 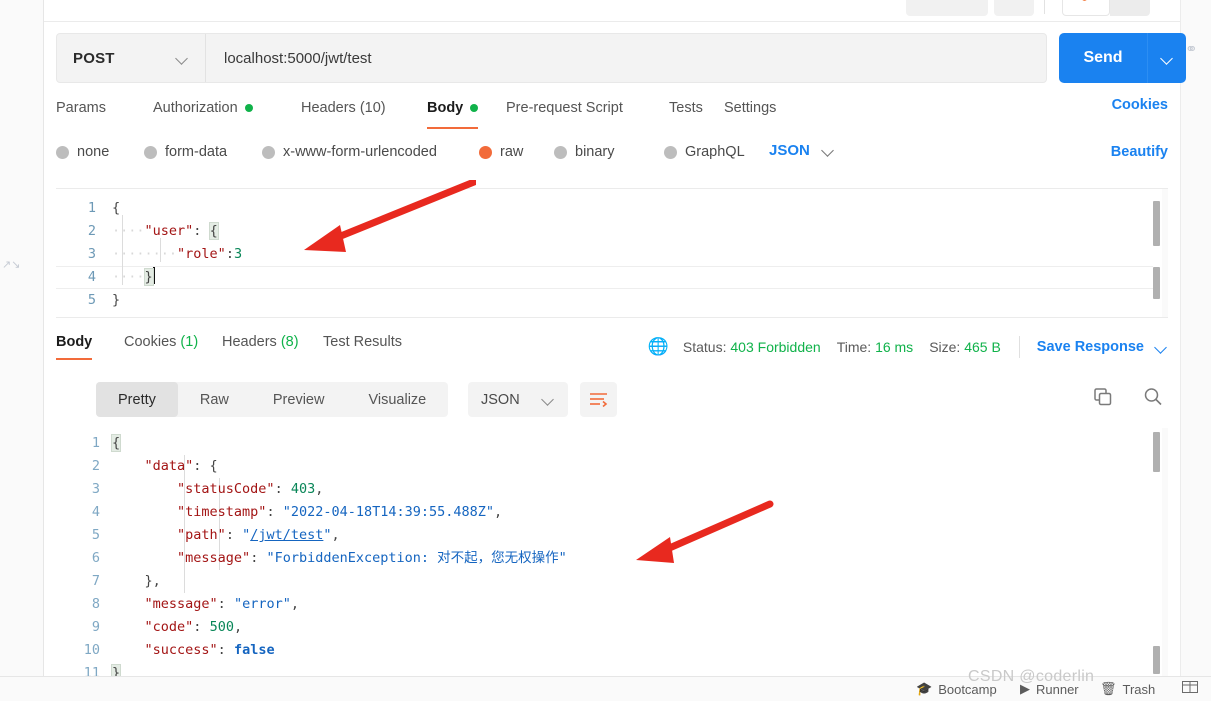 I want to click on code-line-5: "path": "/jwt/test",, so click(x=258, y=535).